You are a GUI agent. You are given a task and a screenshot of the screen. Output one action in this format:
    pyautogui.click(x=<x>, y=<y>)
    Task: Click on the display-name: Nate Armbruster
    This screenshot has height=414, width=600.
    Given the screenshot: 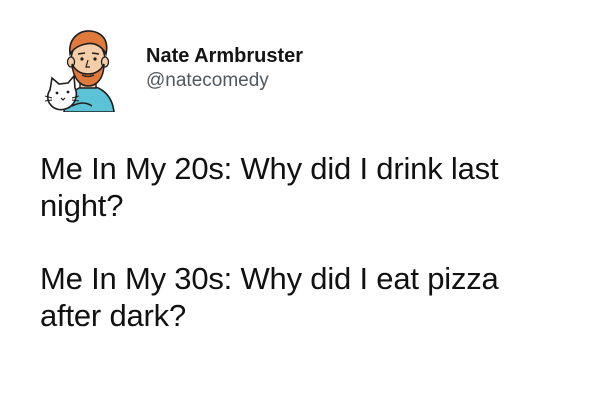 What is the action you would take?
    pyautogui.click(x=224, y=56)
    